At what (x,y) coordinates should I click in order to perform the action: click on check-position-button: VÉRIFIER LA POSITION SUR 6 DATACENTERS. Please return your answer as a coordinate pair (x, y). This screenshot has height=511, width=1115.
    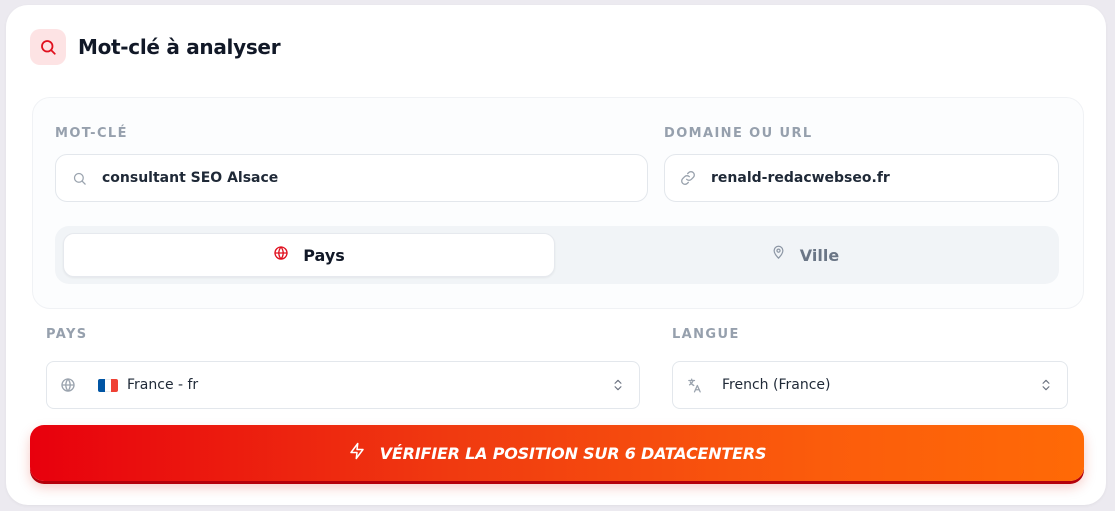
    Looking at the image, I should click on (557, 453).